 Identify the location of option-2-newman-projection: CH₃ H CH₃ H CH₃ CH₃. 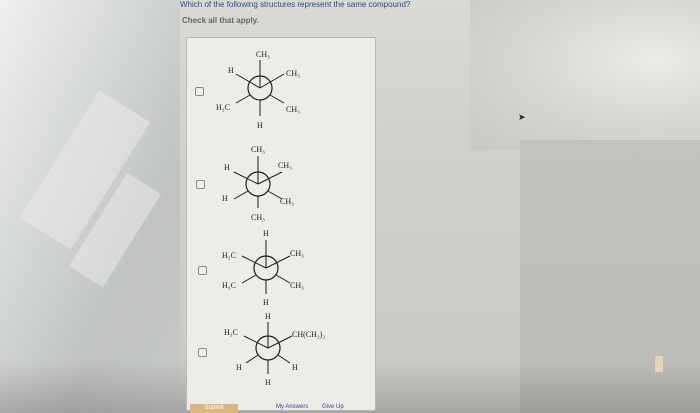
(273, 189).